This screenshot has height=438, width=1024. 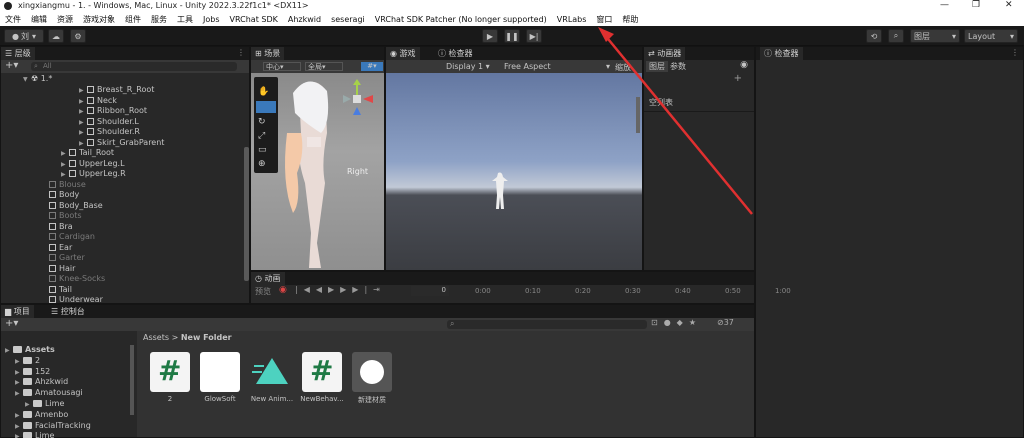 What do you see at coordinates (268, 53) in the screenshot?
I see `tab-scene: ⊞ 场景` at bounding box center [268, 53].